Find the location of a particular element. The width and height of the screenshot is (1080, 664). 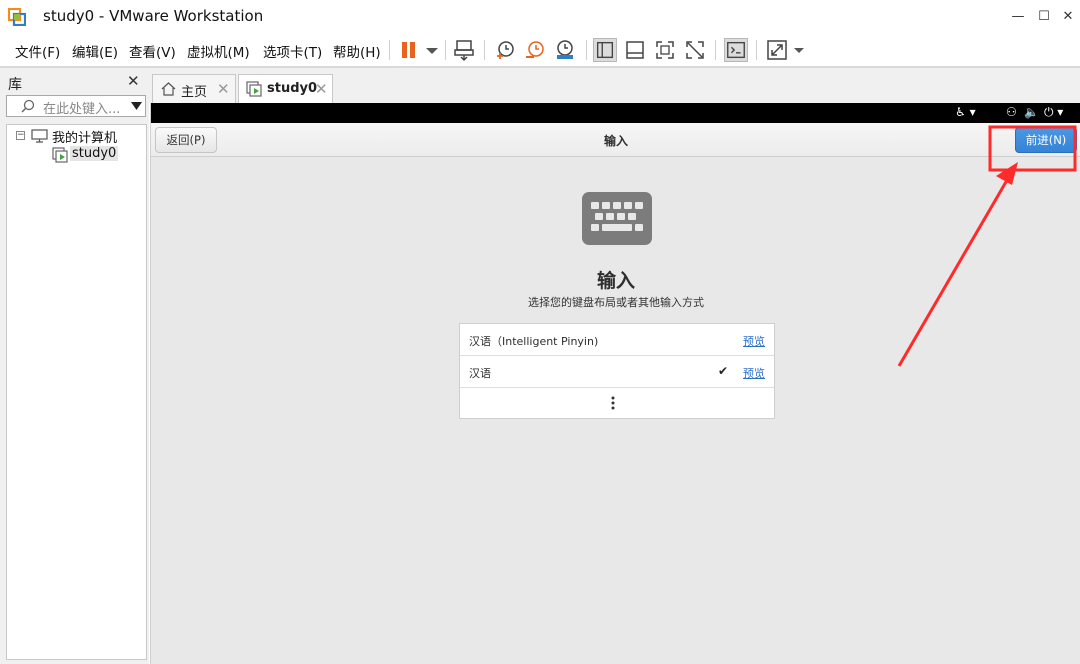

next-button: 前进(N) is located at coordinates (1046, 140).